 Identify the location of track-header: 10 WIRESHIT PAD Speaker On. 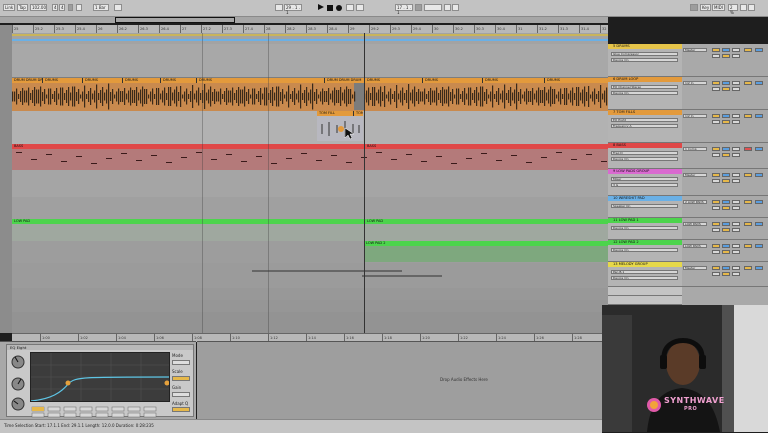
(645, 207).